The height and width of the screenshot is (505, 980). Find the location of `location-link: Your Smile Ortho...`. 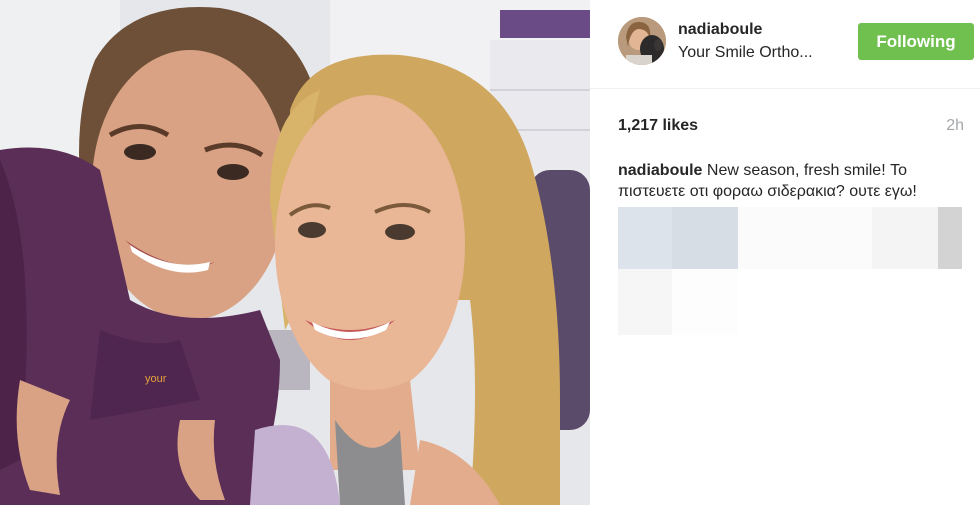

location-link: Your Smile Ortho... is located at coordinates (745, 53).